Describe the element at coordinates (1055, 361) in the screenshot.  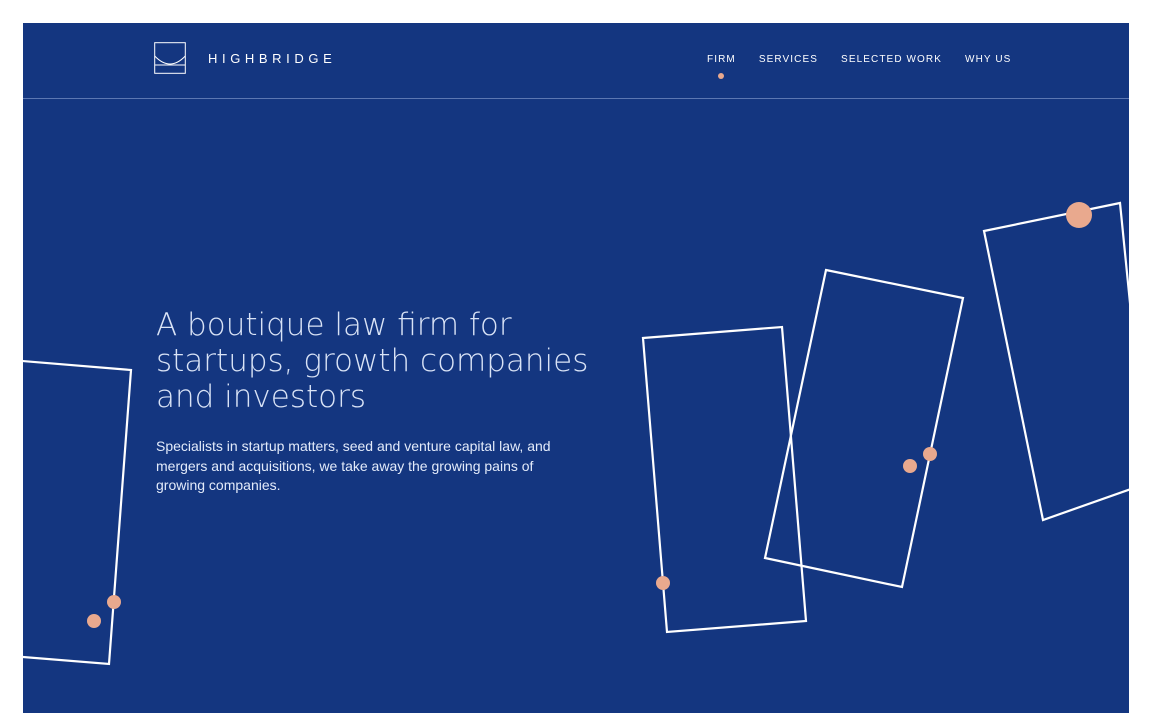
I see `frame-shape-three` at that location.